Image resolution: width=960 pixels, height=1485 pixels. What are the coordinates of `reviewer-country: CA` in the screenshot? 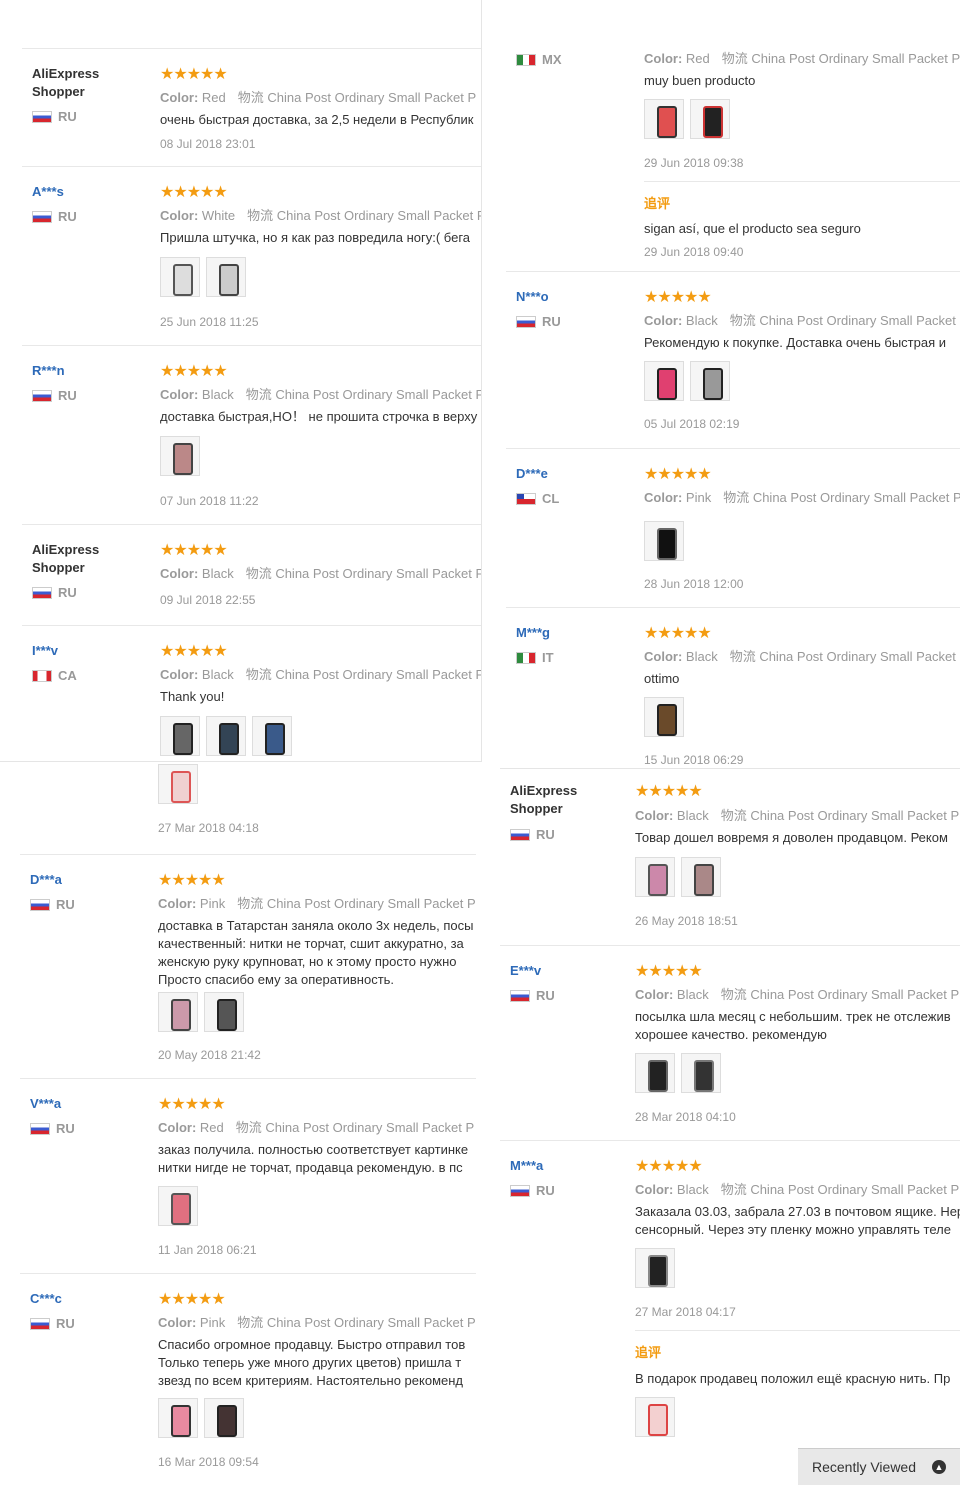 It's located at (54, 675).